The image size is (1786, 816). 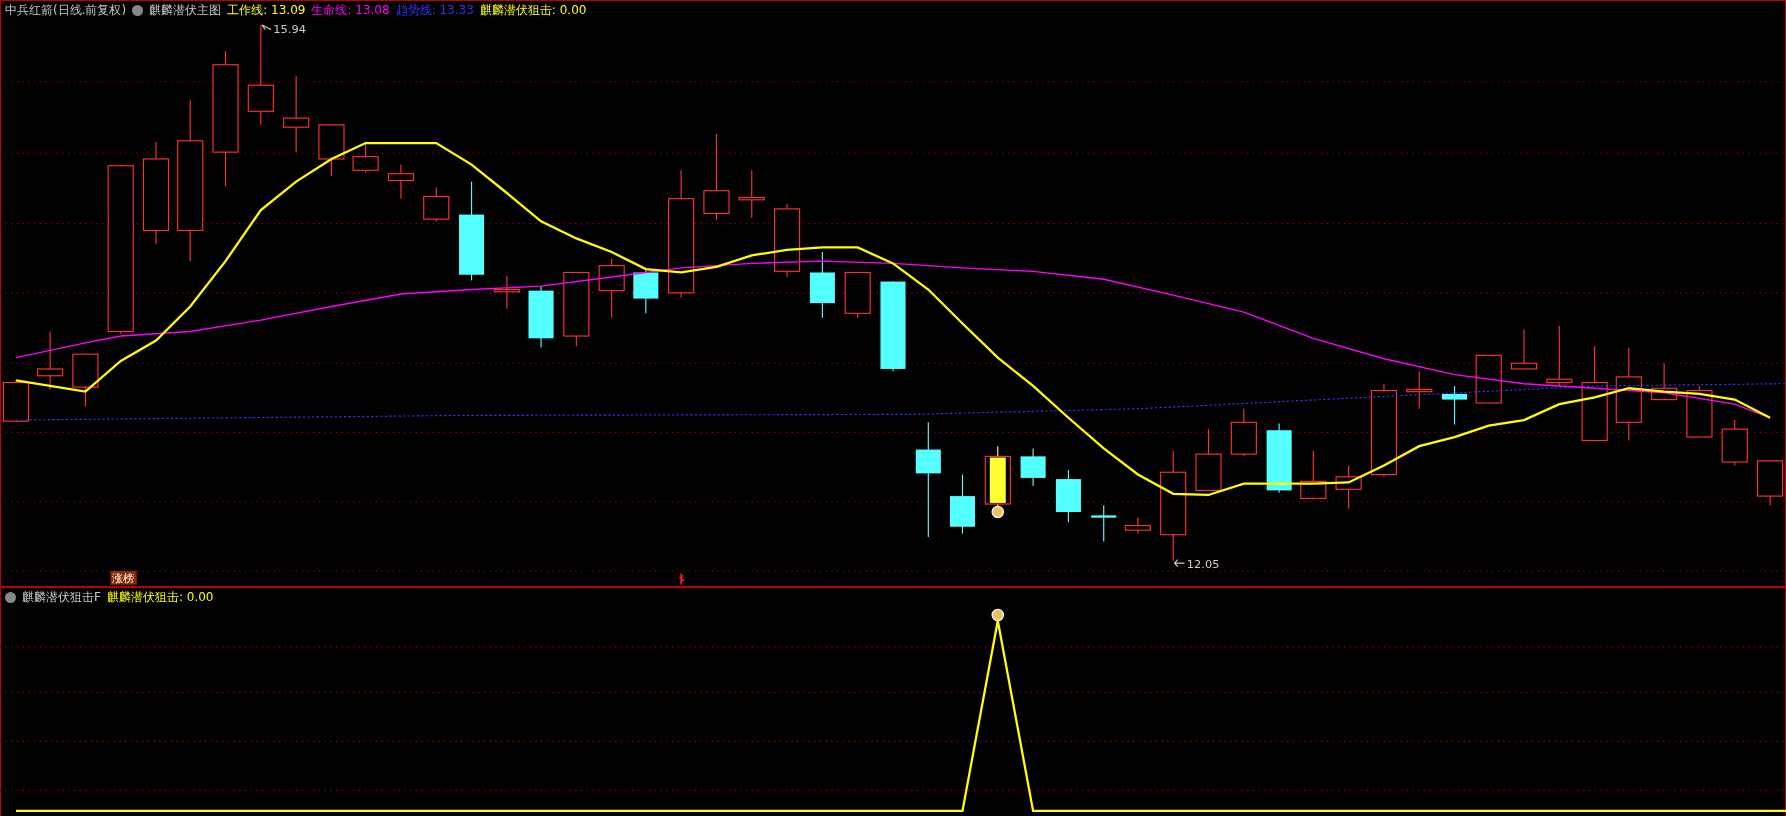 What do you see at coordinates (434, 10) in the screenshot?
I see `legend-value: 趋势线: 13.33` at bounding box center [434, 10].